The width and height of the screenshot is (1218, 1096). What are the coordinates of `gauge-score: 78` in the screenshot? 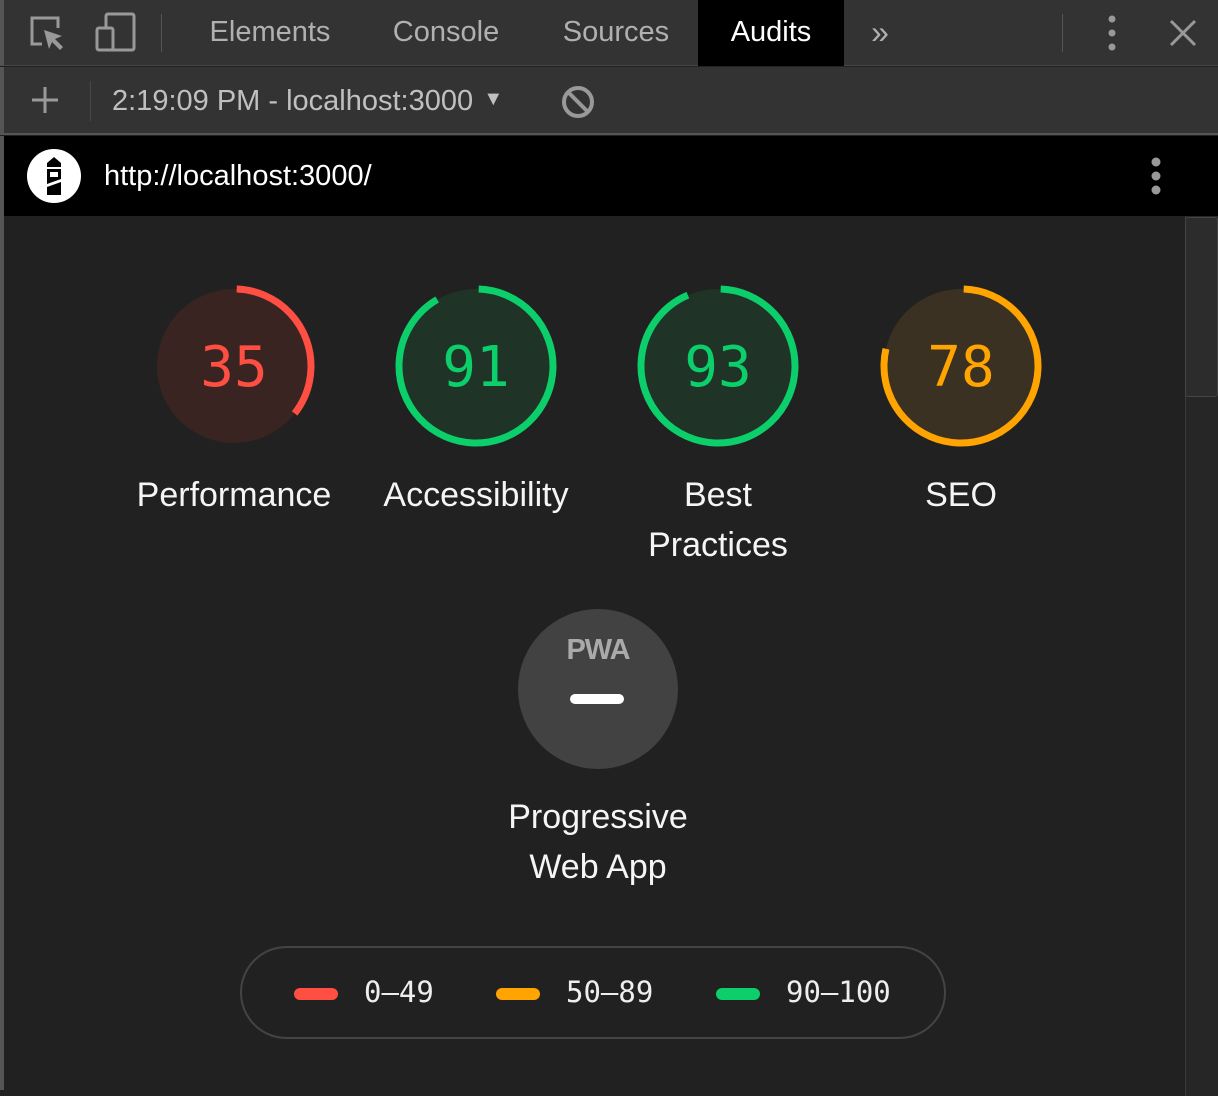 It's located at (960, 367).